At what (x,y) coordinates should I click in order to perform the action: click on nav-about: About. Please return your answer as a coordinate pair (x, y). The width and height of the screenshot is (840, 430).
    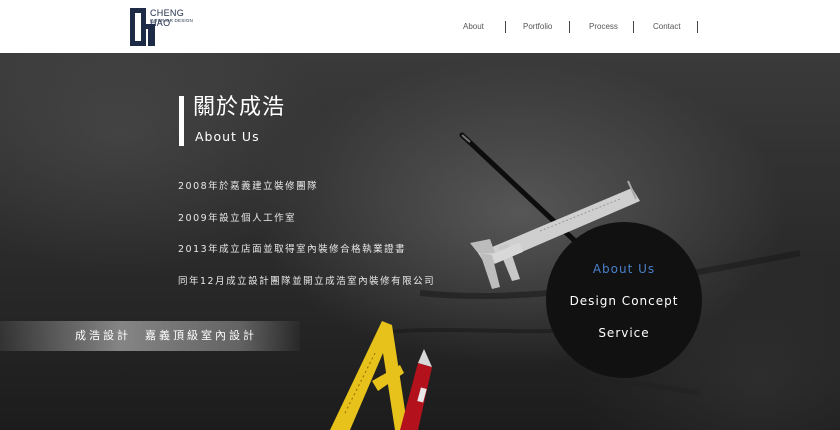
    Looking at the image, I should click on (473, 27).